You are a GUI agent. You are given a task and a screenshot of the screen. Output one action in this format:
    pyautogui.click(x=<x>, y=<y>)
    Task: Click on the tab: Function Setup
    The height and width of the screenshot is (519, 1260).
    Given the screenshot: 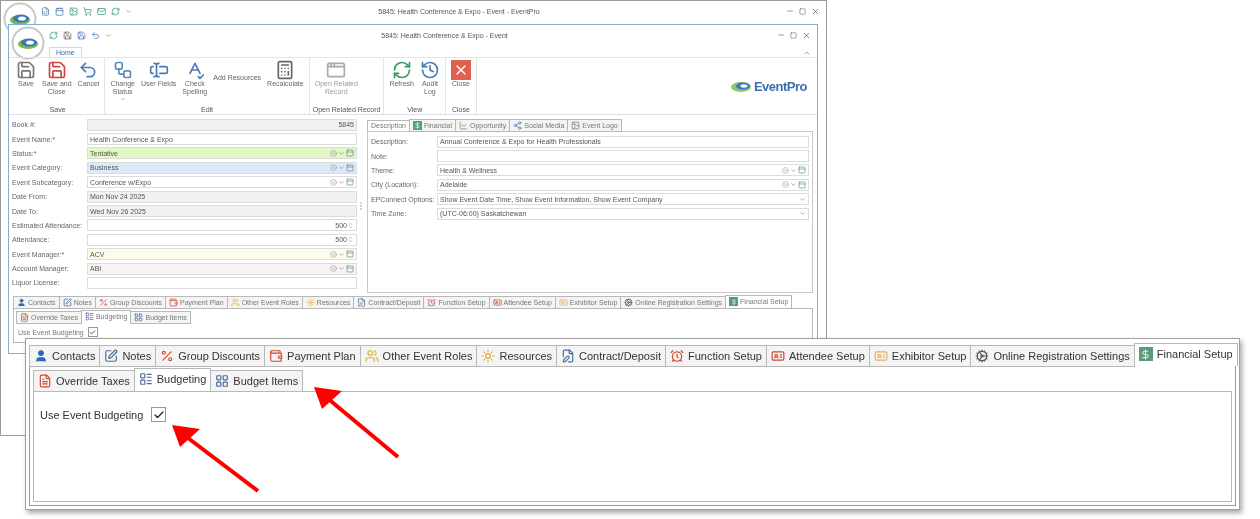 What is the action you would take?
    pyautogui.click(x=716, y=356)
    